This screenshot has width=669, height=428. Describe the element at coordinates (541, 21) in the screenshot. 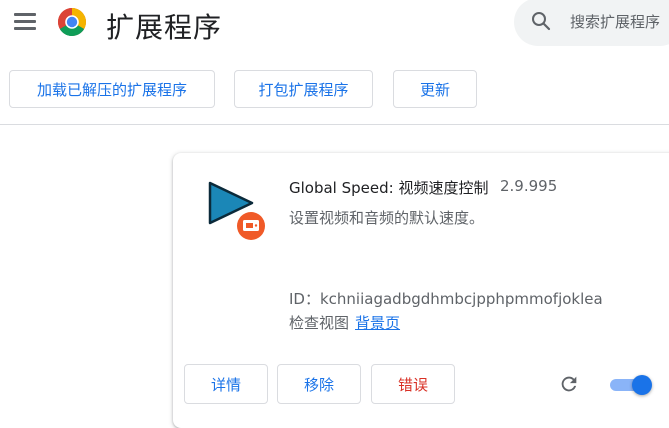

I see `search-icon` at that location.